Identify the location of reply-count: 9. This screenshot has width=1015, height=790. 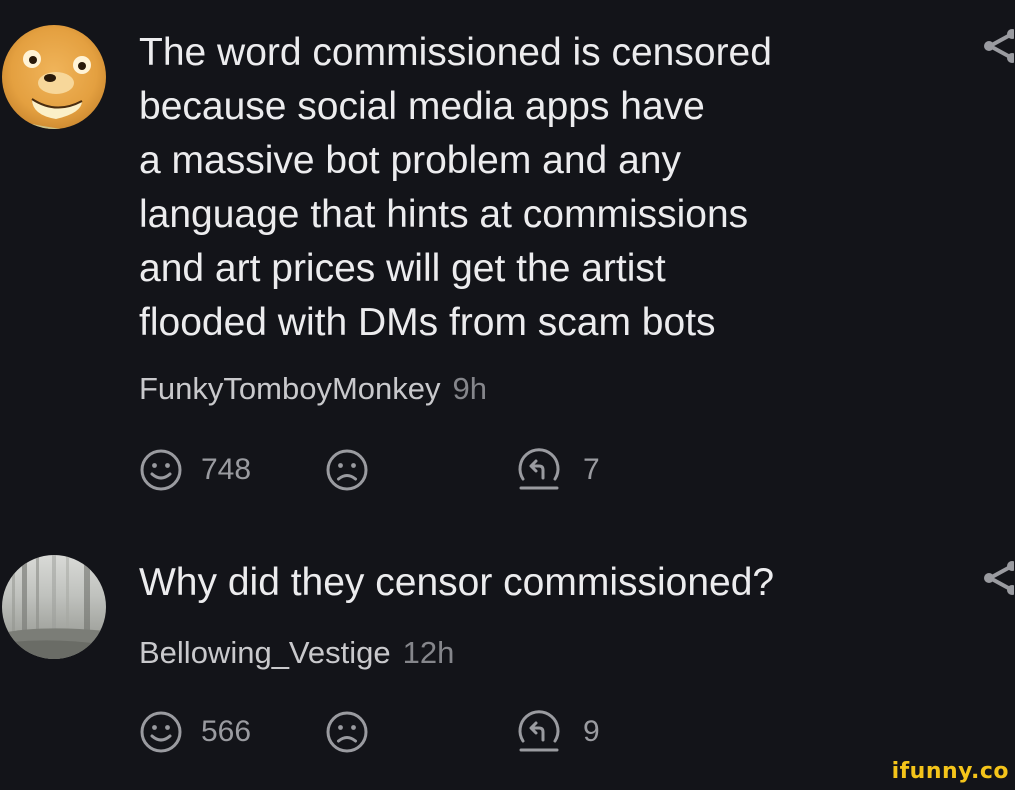
(591, 731).